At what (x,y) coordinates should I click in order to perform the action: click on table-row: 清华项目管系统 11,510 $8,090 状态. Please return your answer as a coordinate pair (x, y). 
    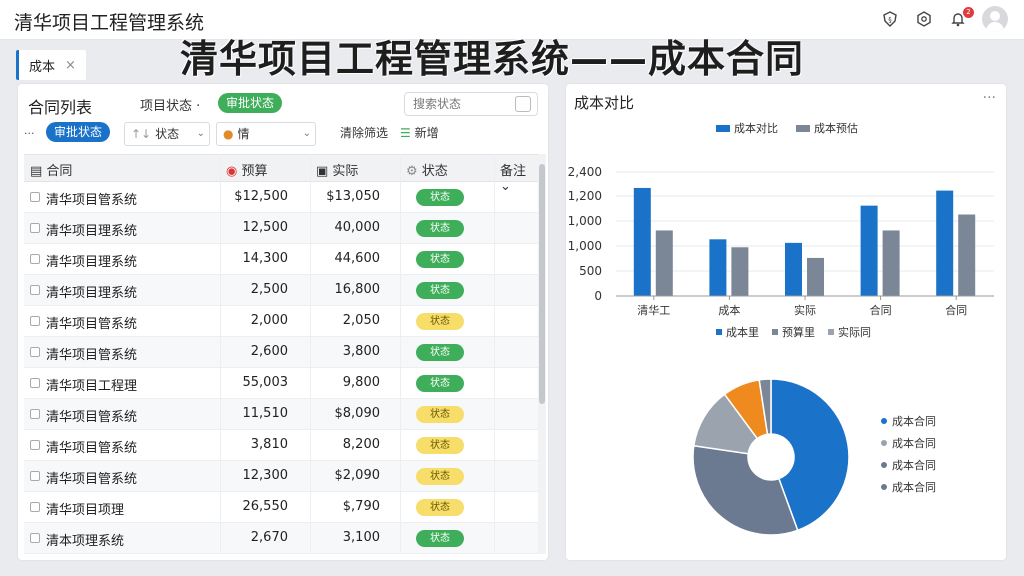
    Looking at the image, I should click on (281, 414).